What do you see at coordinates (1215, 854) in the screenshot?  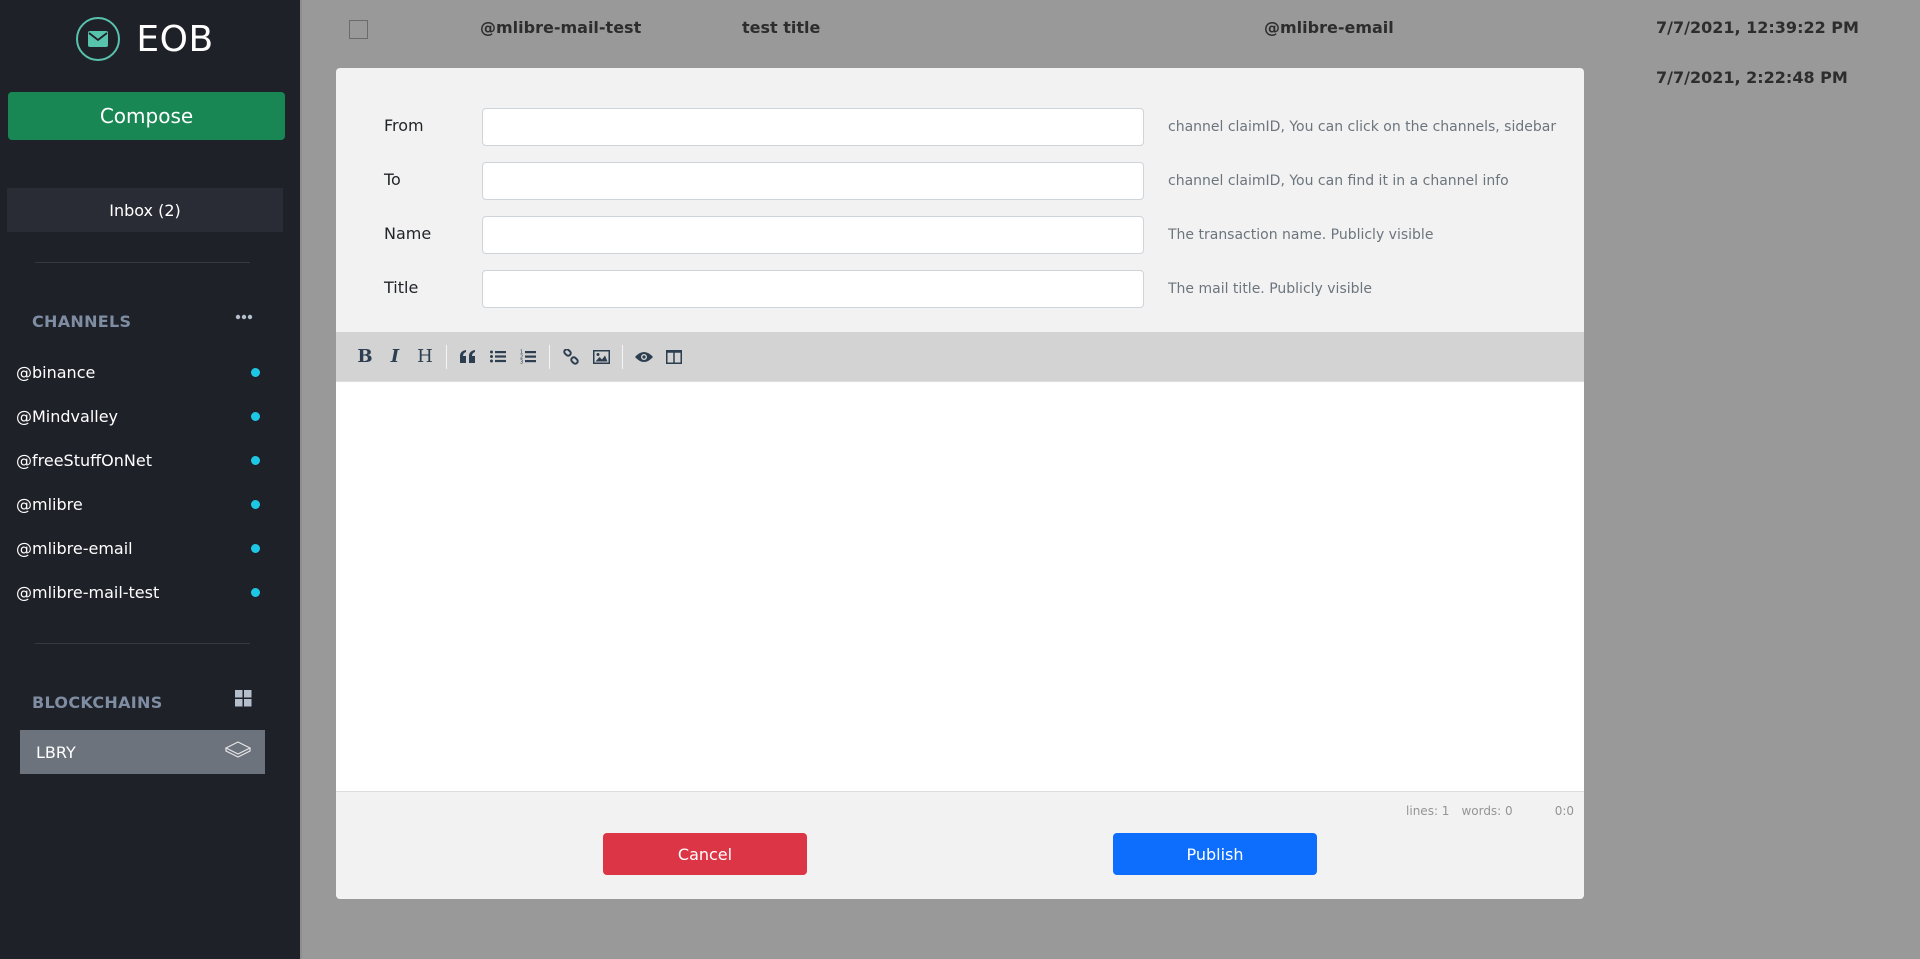 I see `publish-button: Publish` at bounding box center [1215, 854].